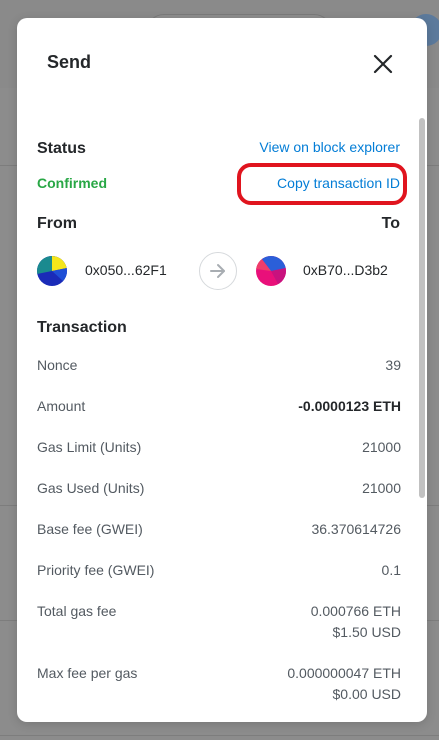 The height and width of the screenshot is (740, 439). Describe the element at coordinates (349, 406) in the screenshot. I see `row-value: -0.0000123 ETH` at that location.